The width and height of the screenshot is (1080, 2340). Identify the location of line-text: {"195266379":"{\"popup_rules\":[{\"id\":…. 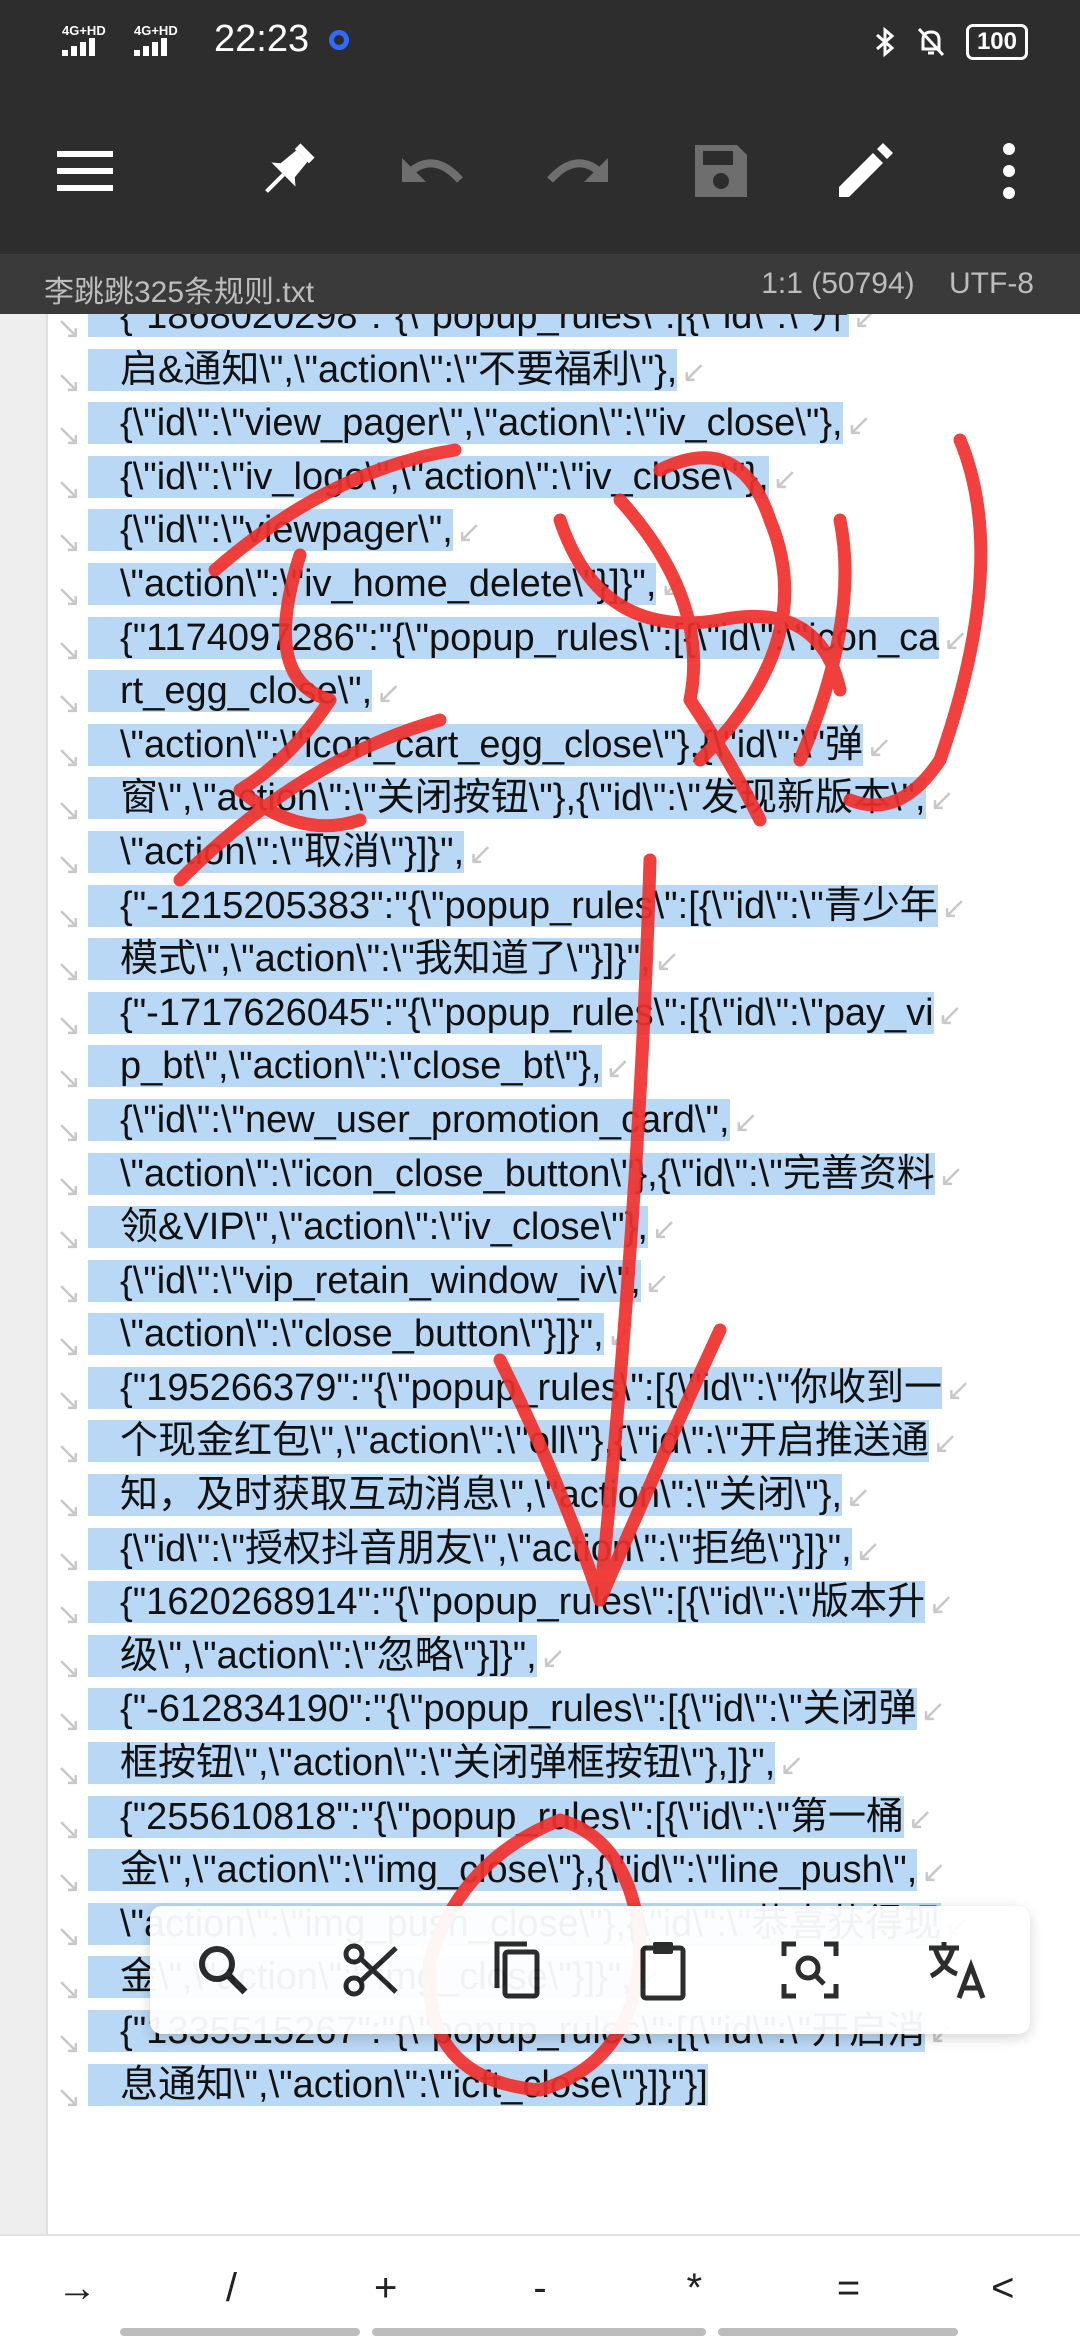
(515, 1387).